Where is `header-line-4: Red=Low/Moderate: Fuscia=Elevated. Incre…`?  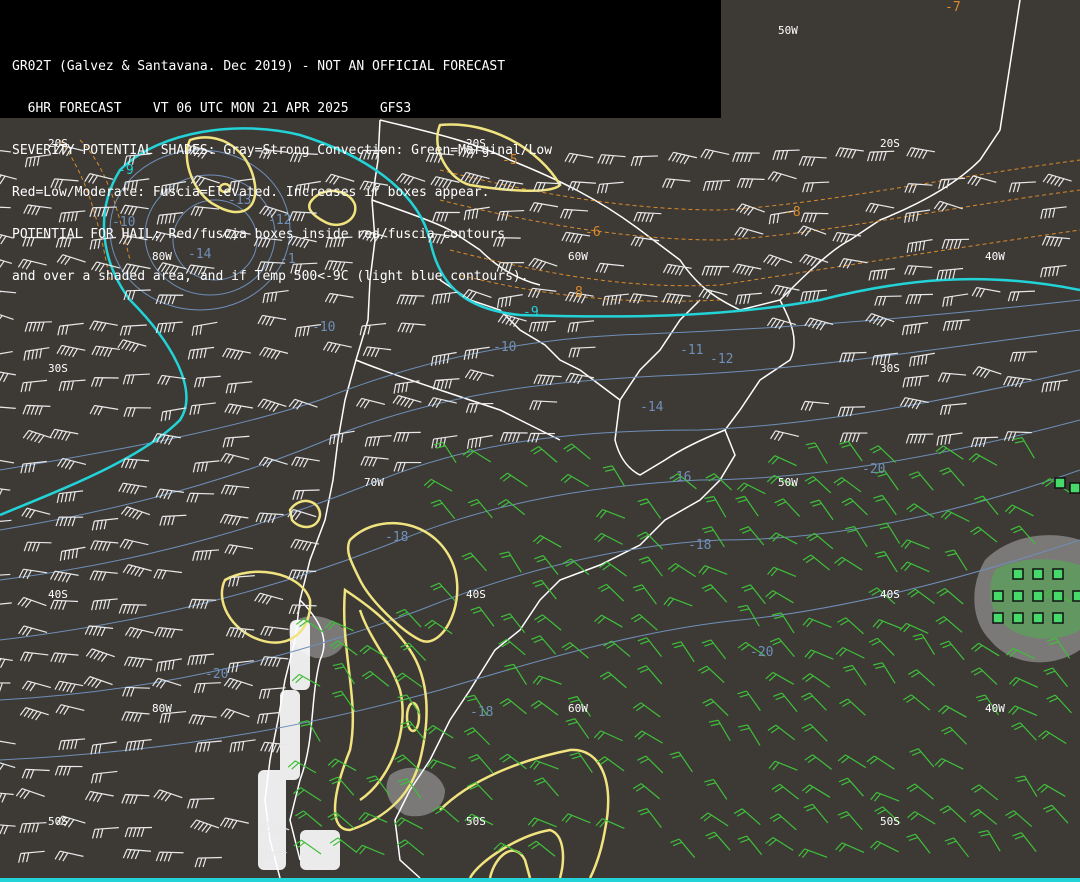 header-line-4: Red=Low/Moderate: Fuscia=Elevated. Incre… is located at coordinates (251, 192).